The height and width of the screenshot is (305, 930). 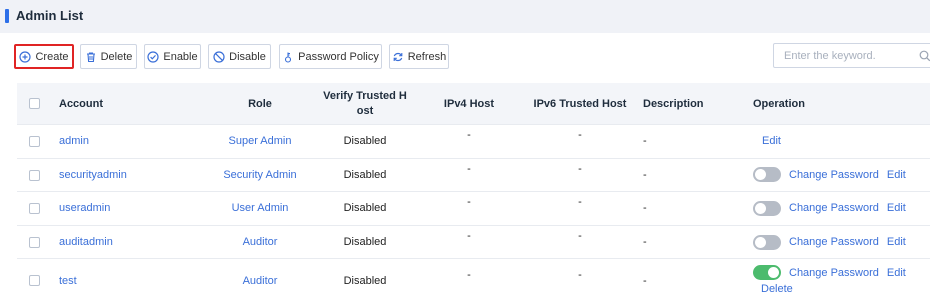 I want to click on disable-button: Disable, so click(x=239, y=56).